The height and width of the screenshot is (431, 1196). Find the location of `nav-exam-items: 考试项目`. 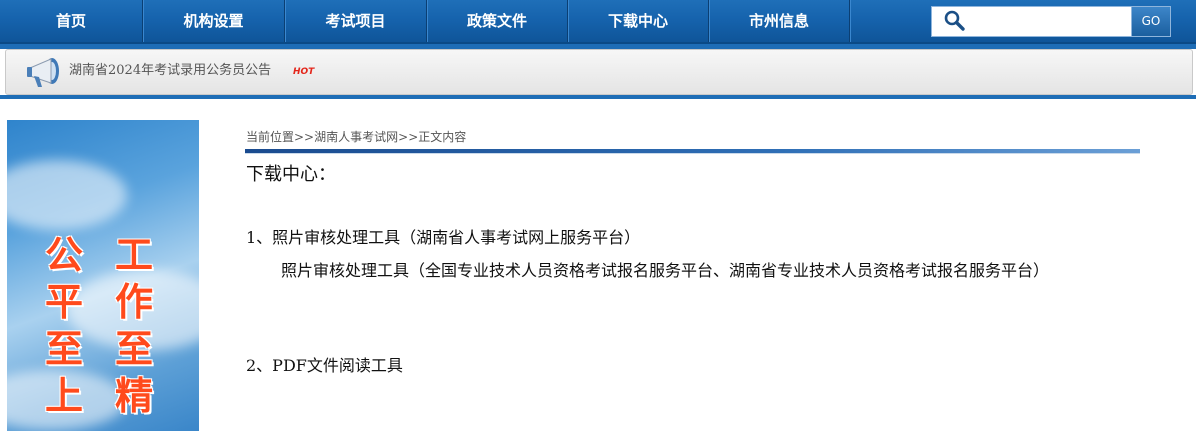

nav-exam-items: 考试项目 is located at coordinates (355, 21).